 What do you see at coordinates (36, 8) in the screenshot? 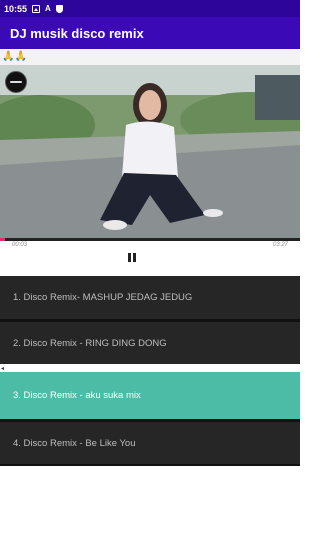
I see `image-icon` at bounding box center [36, 8].